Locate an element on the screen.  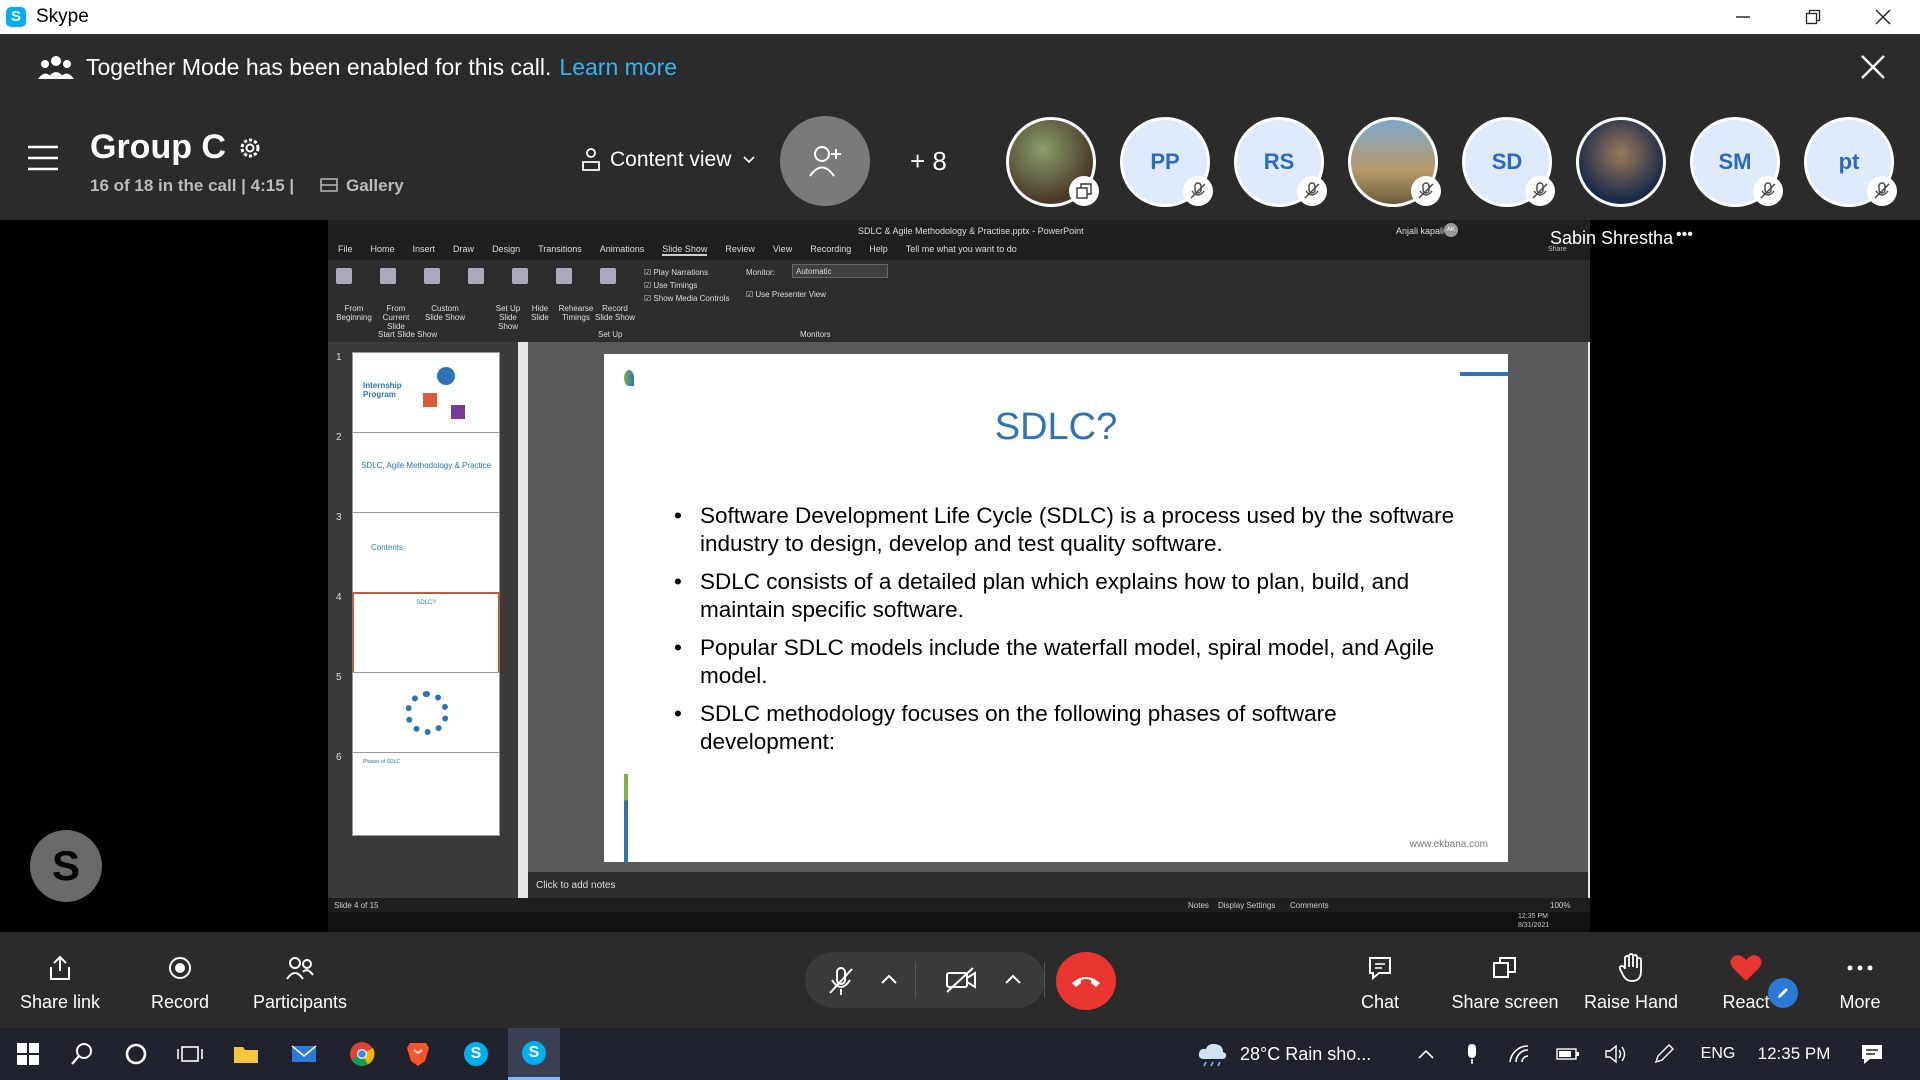
tab-home: Home is located at coordinates (383, 250).